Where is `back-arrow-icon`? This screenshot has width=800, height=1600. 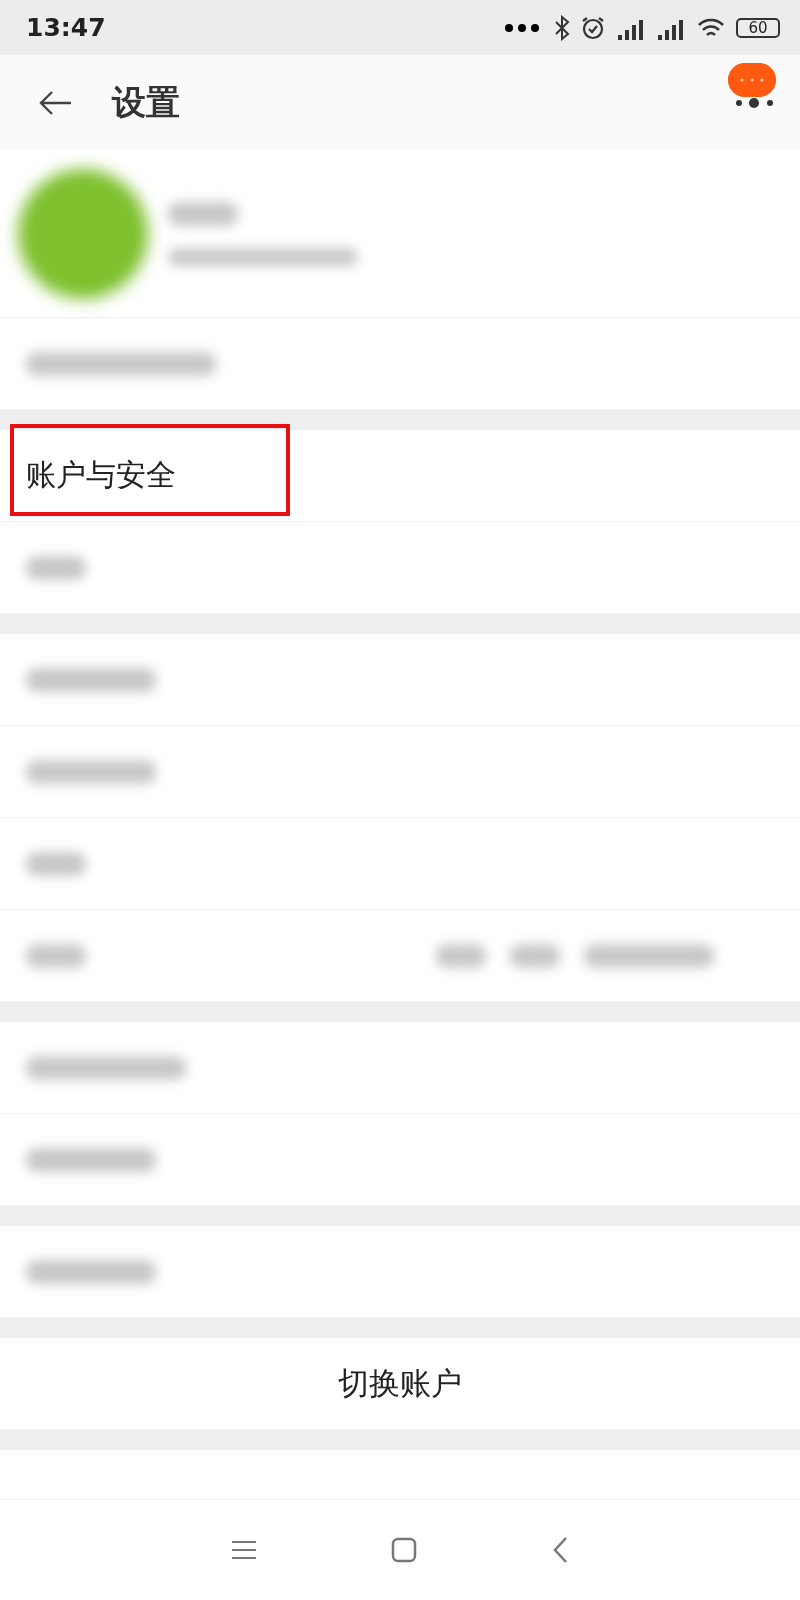
back-arrow-icon is located at coordinates (55, 102).